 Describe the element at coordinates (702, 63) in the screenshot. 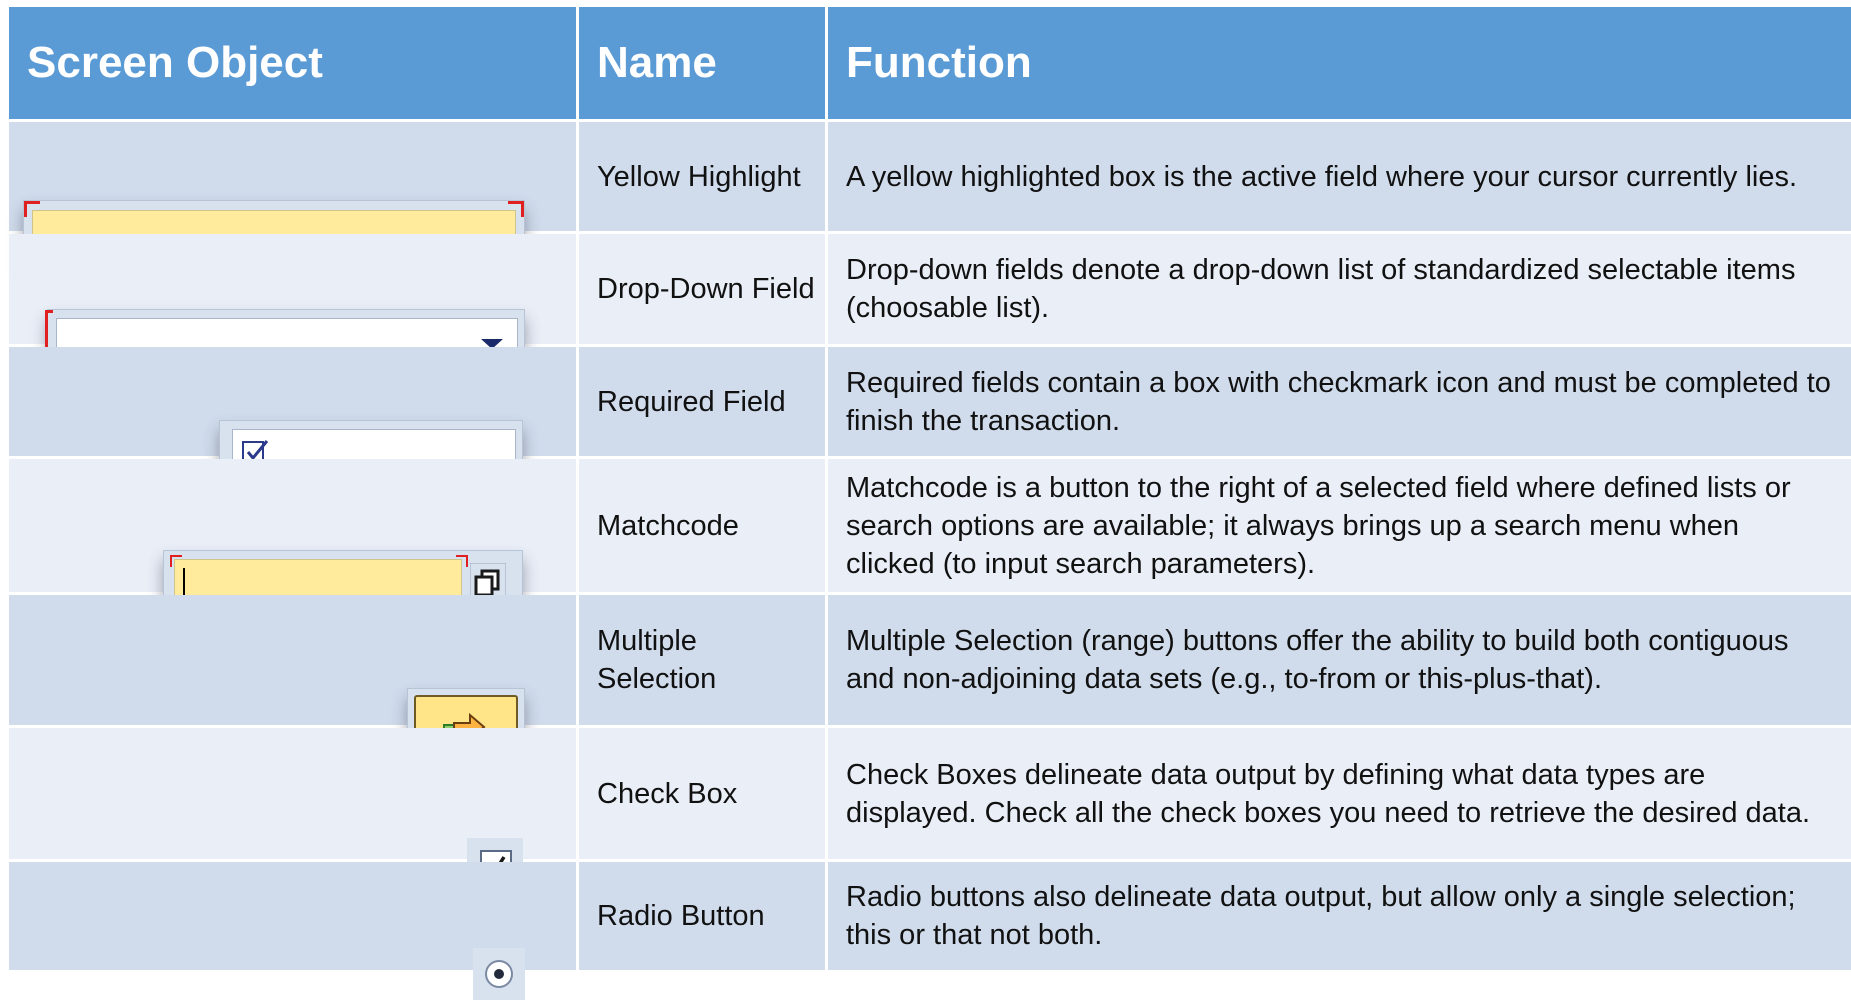

I see `header-name: Name` at that location.